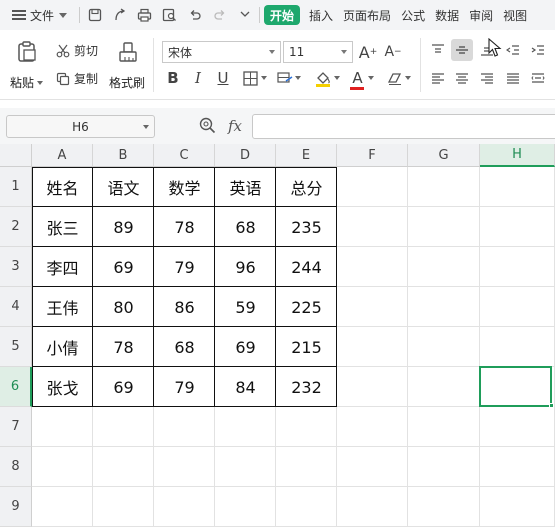 This screenshot has height=527, width=555. Describe the element at coordinates (513, 50) in the screenshot. I see `decrease-indent-button` at that location.